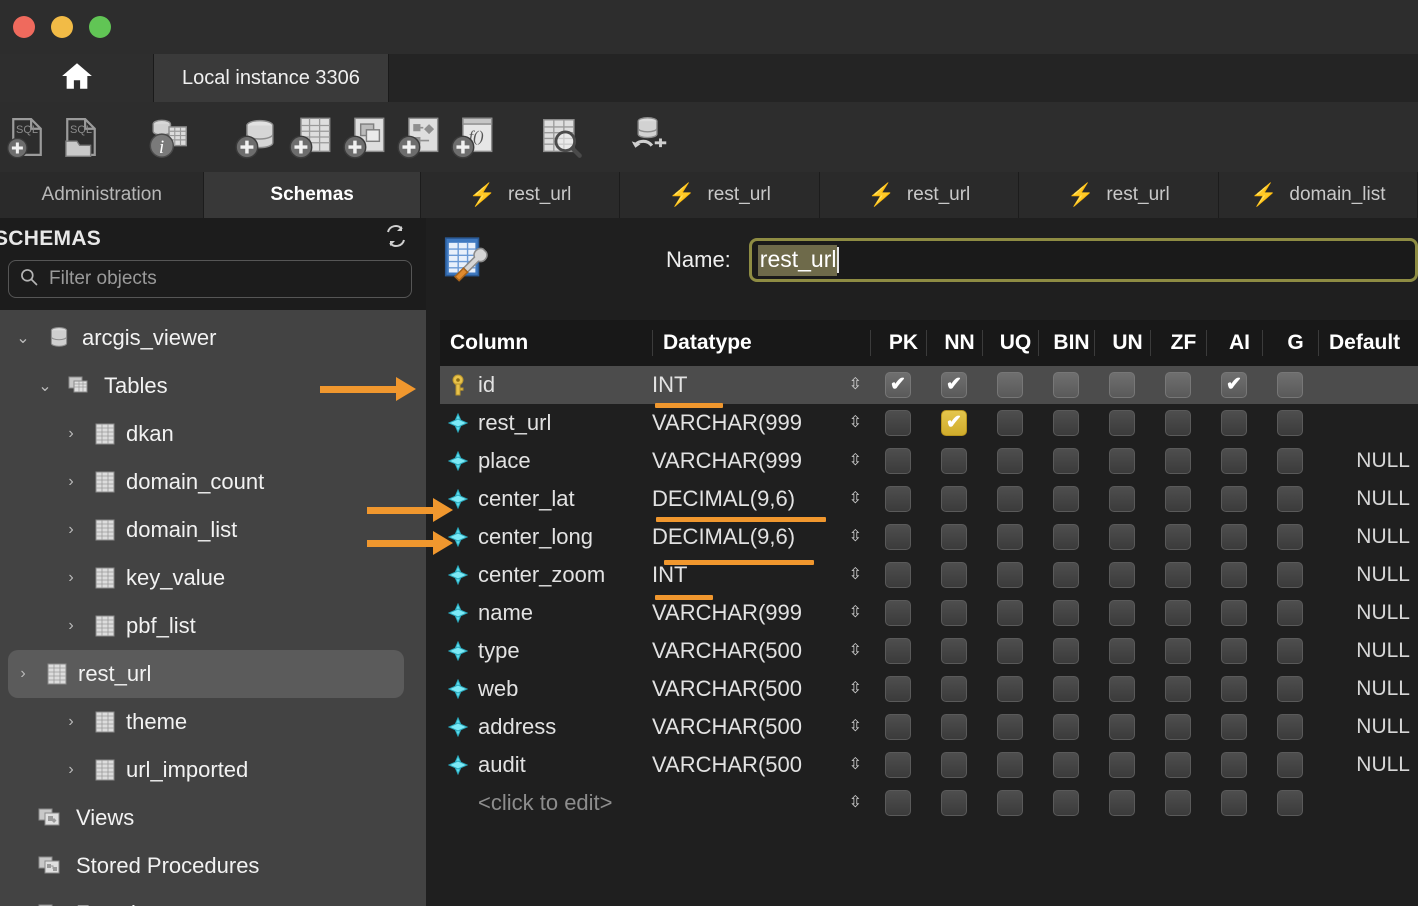  Describe the element at coordinates (1010, 651) in the screenshot. I see `checkbox-uq` at that location.